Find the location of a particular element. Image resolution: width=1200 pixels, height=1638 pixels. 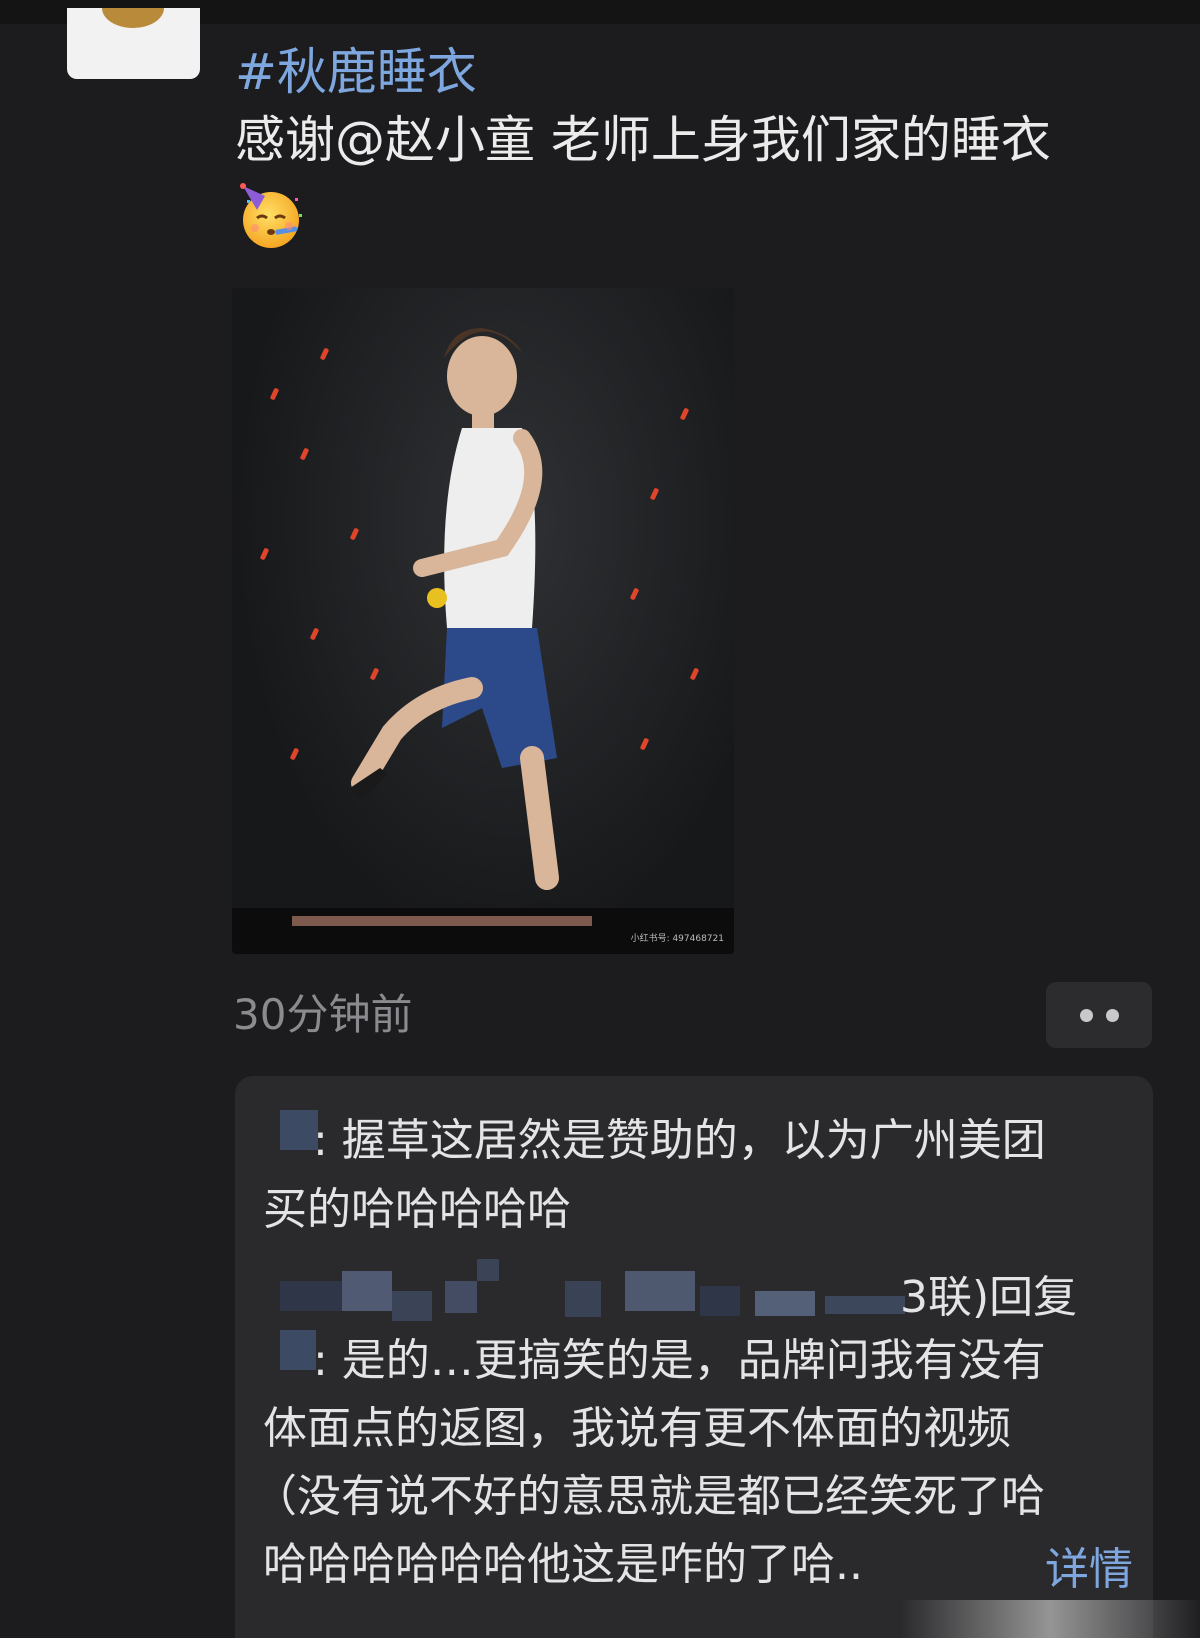

avatar is located at coordinates (133, 43).